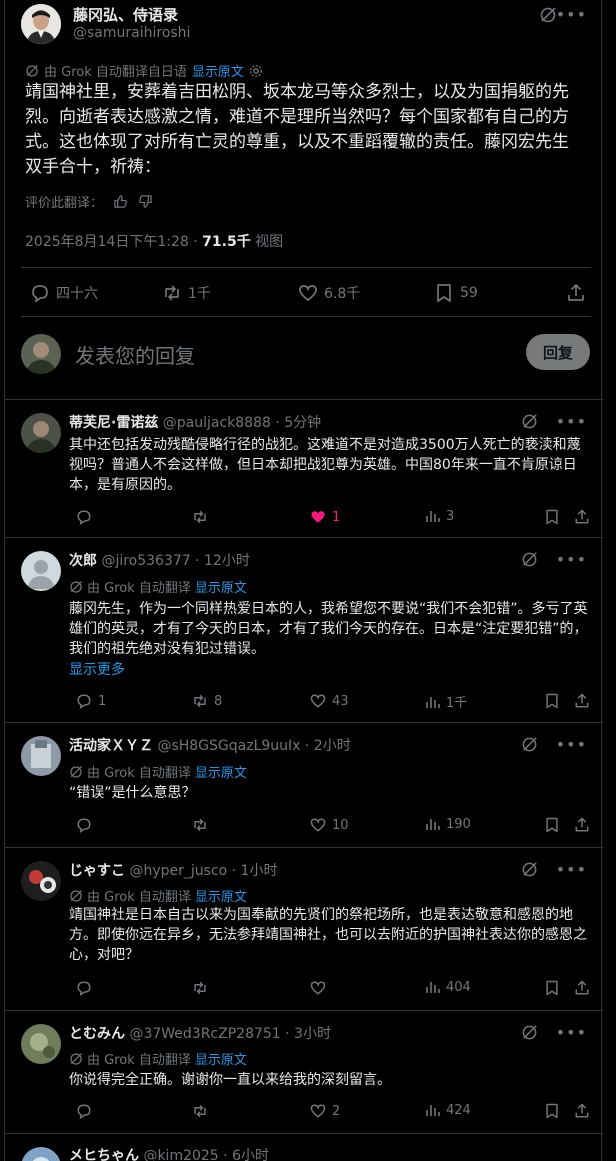 Image resolution: width=616 pixels, height=1161 pixels. I want to click on like-button: 43, so click(329, 701).